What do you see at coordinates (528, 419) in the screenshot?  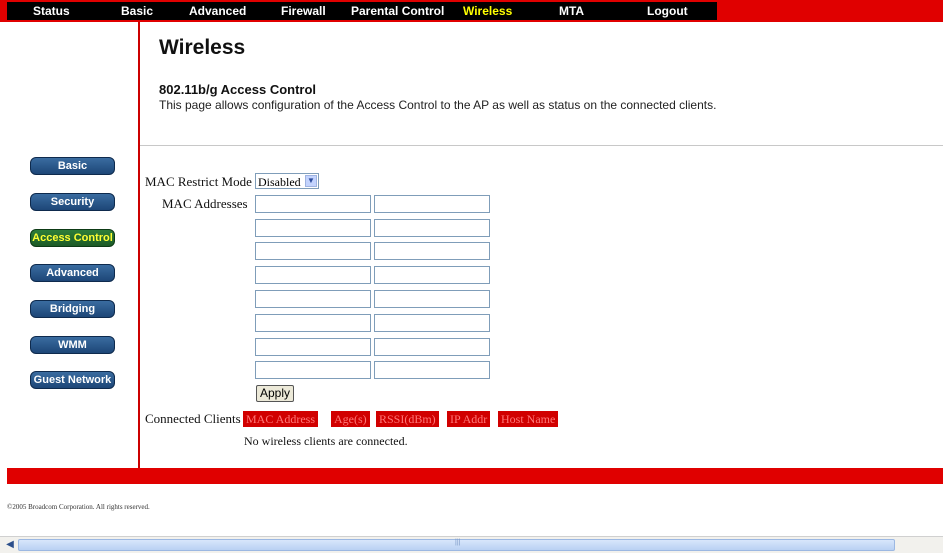 I see `column-host-name: Host Name` at bounding box center [528, 419].